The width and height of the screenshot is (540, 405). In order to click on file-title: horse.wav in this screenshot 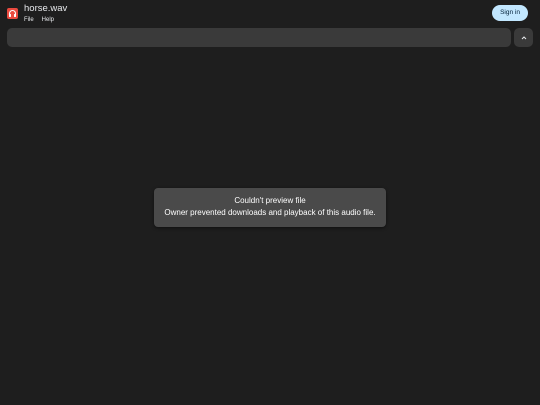, I will do `click(46, 8)`.